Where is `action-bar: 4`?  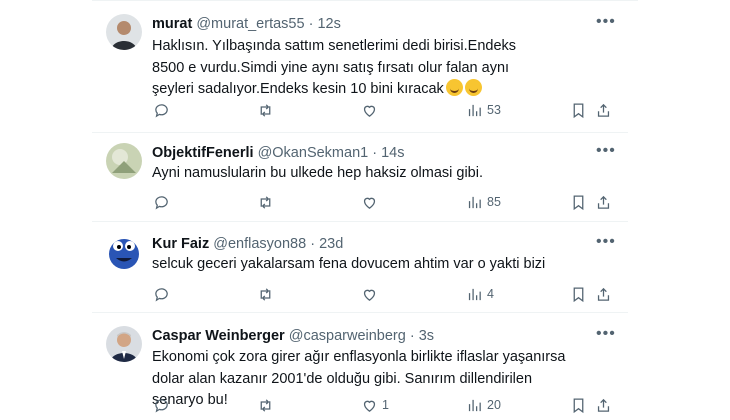
action-bar: 4 is located at coordinates (386, 294).